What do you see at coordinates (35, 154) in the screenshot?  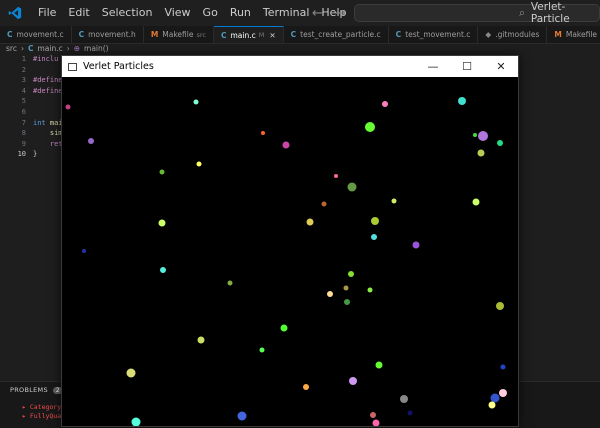 I see `code-token: }` at bounding box center [35, 154].